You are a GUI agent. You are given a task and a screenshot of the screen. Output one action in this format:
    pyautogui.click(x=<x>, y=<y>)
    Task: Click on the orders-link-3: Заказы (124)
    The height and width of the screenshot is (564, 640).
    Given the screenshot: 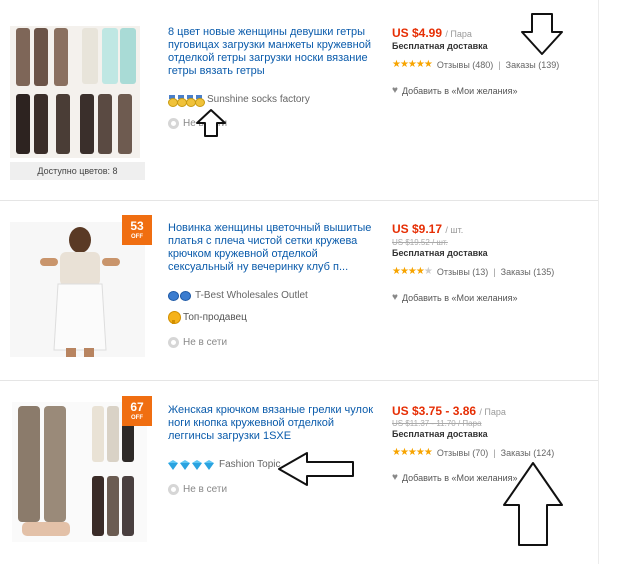 What is the action you would take?
    pyautogui.click(x=528, y=453)
    